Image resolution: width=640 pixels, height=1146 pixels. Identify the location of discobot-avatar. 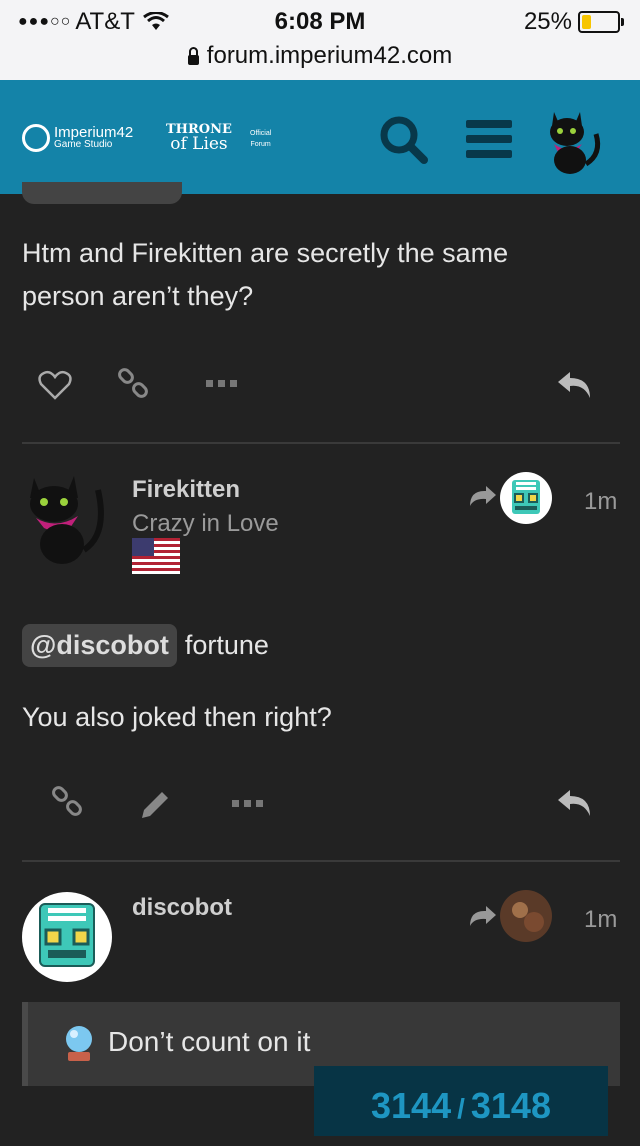
(67, 937).